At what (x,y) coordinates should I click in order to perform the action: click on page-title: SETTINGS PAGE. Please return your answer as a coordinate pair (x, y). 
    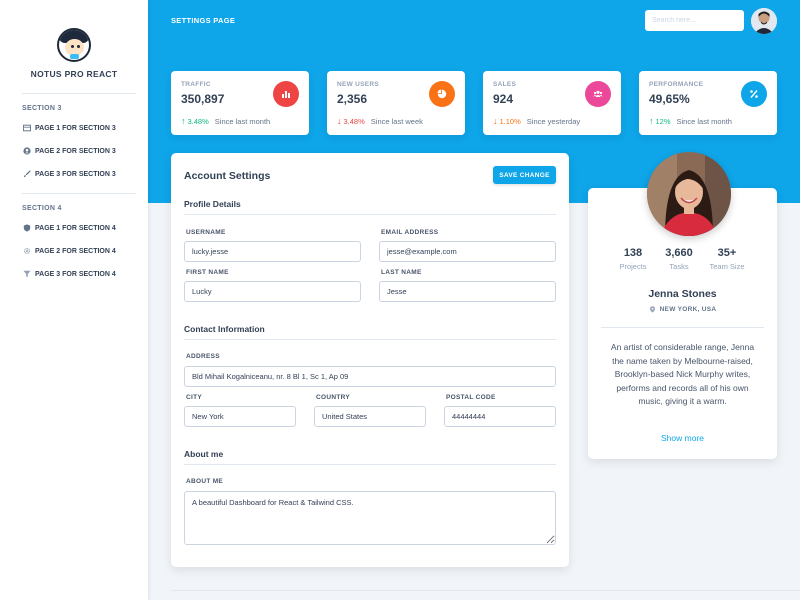
    Looking at the image, I should click on (203, 20).